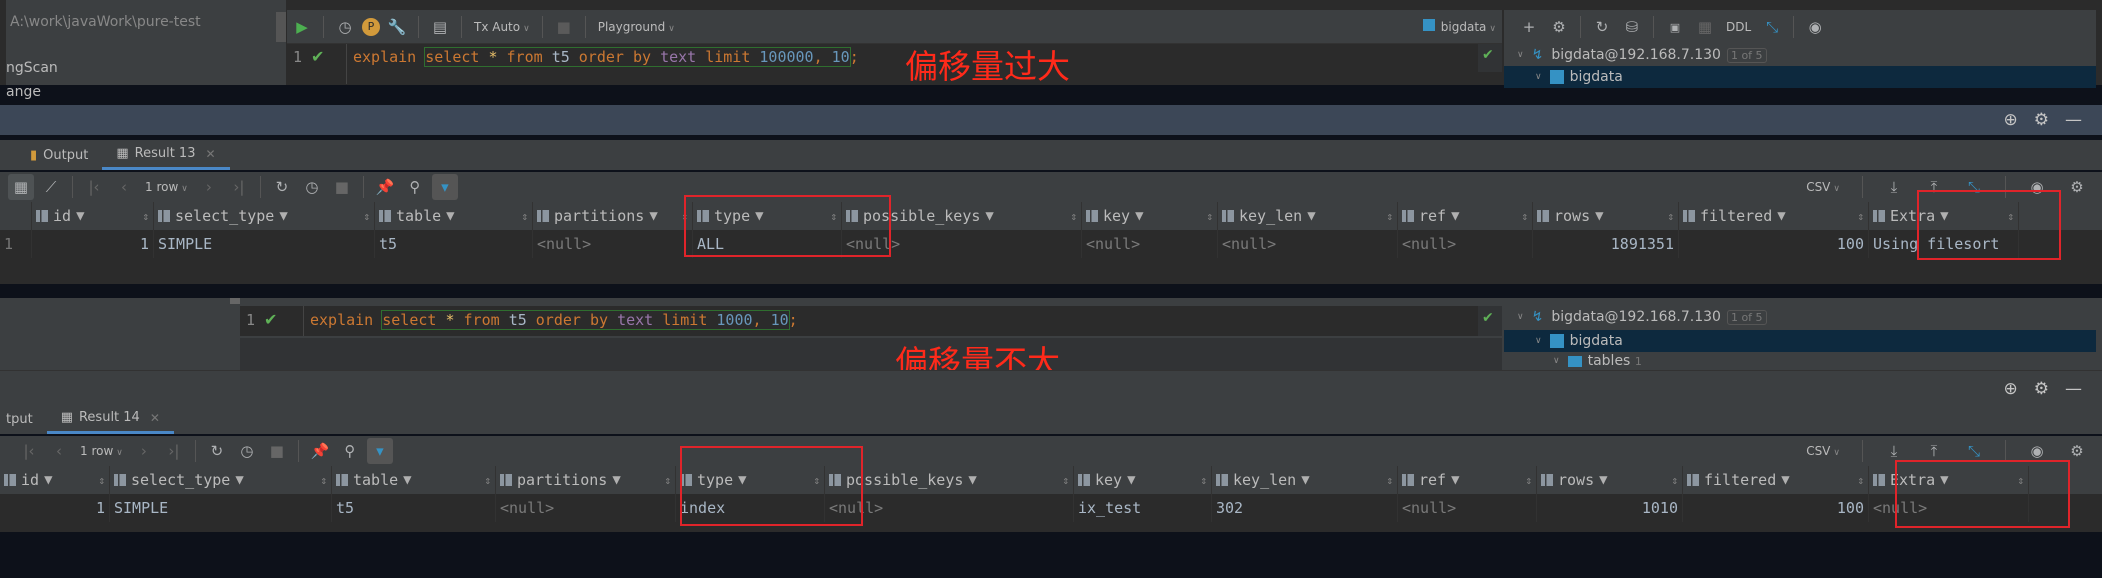 The width and height of the screenshot is (2102, 578). I want to click on view-options-icon: ◉, so click(1815, 27).